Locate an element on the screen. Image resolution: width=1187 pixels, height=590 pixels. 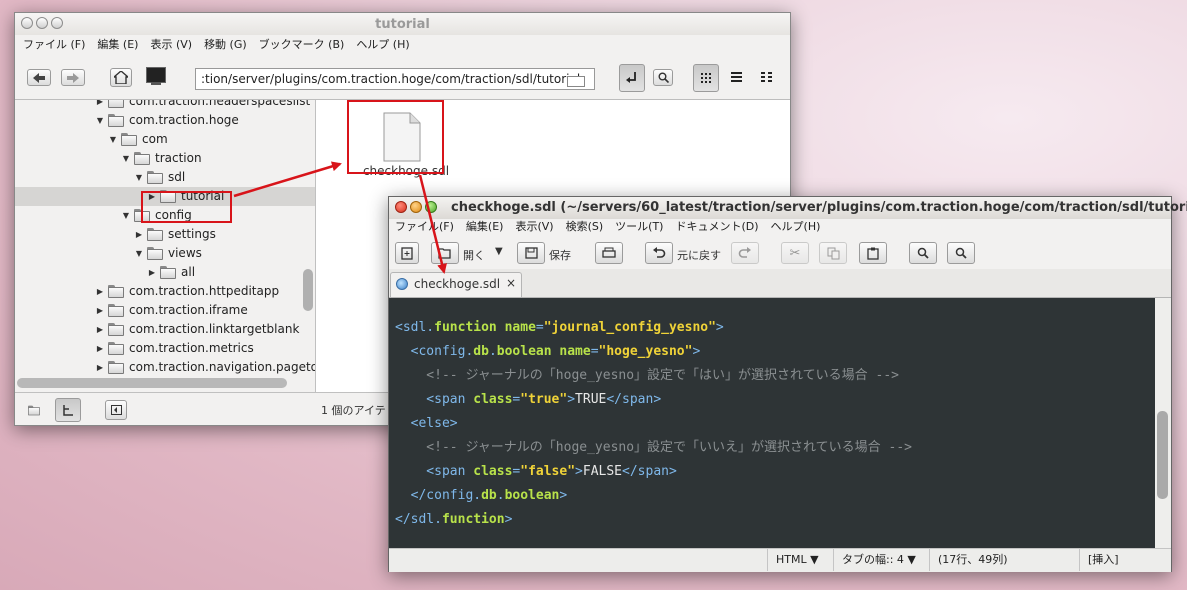
ed-menu-item: 検索(S) is located at coordinates (585, 227).